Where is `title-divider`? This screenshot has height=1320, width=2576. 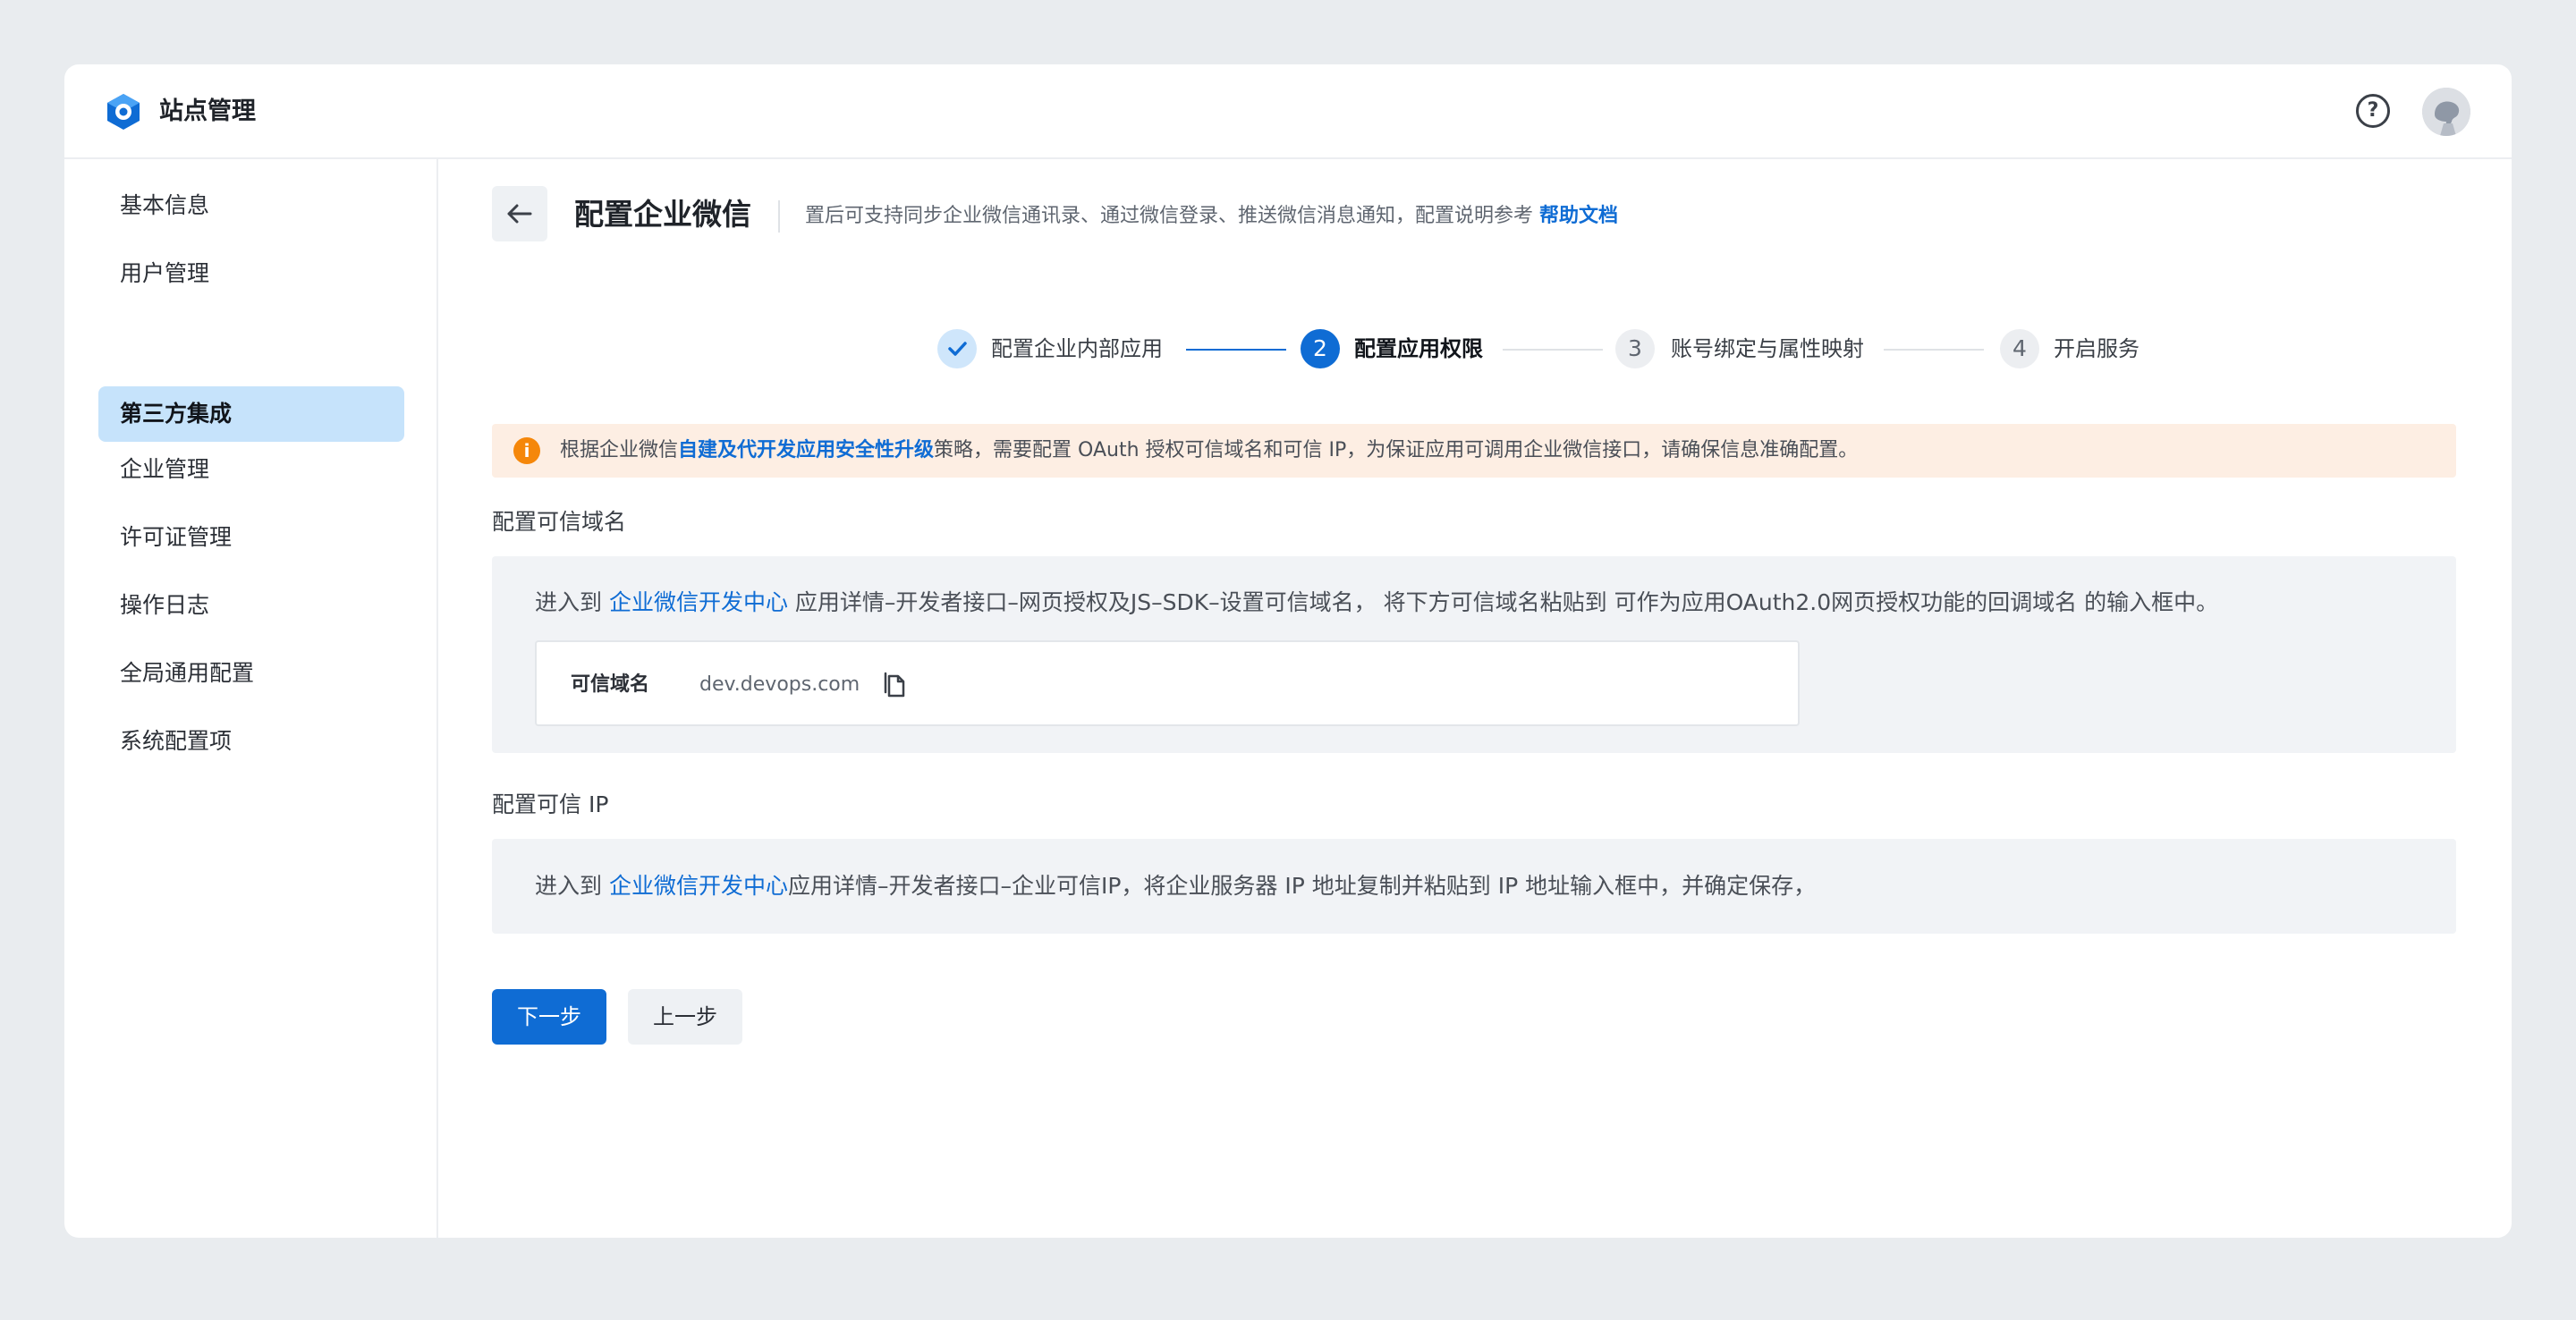 title-divider is located at coordinates (779, 216).